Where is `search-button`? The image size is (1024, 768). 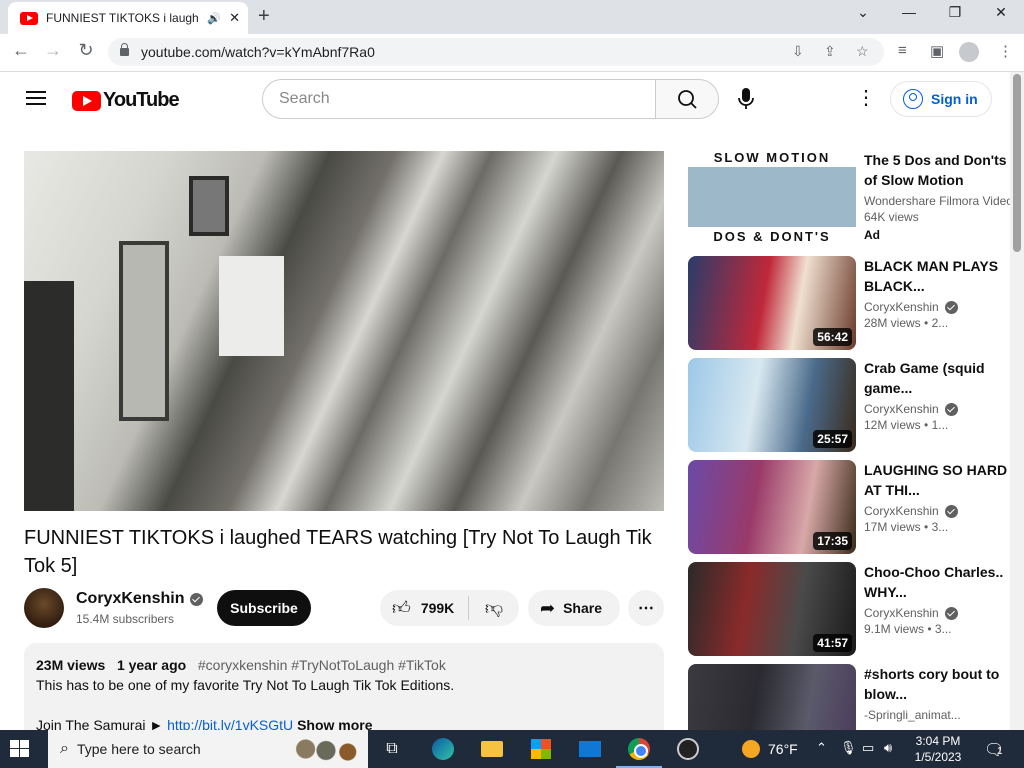
search-button is located at coordinates (687, 99).